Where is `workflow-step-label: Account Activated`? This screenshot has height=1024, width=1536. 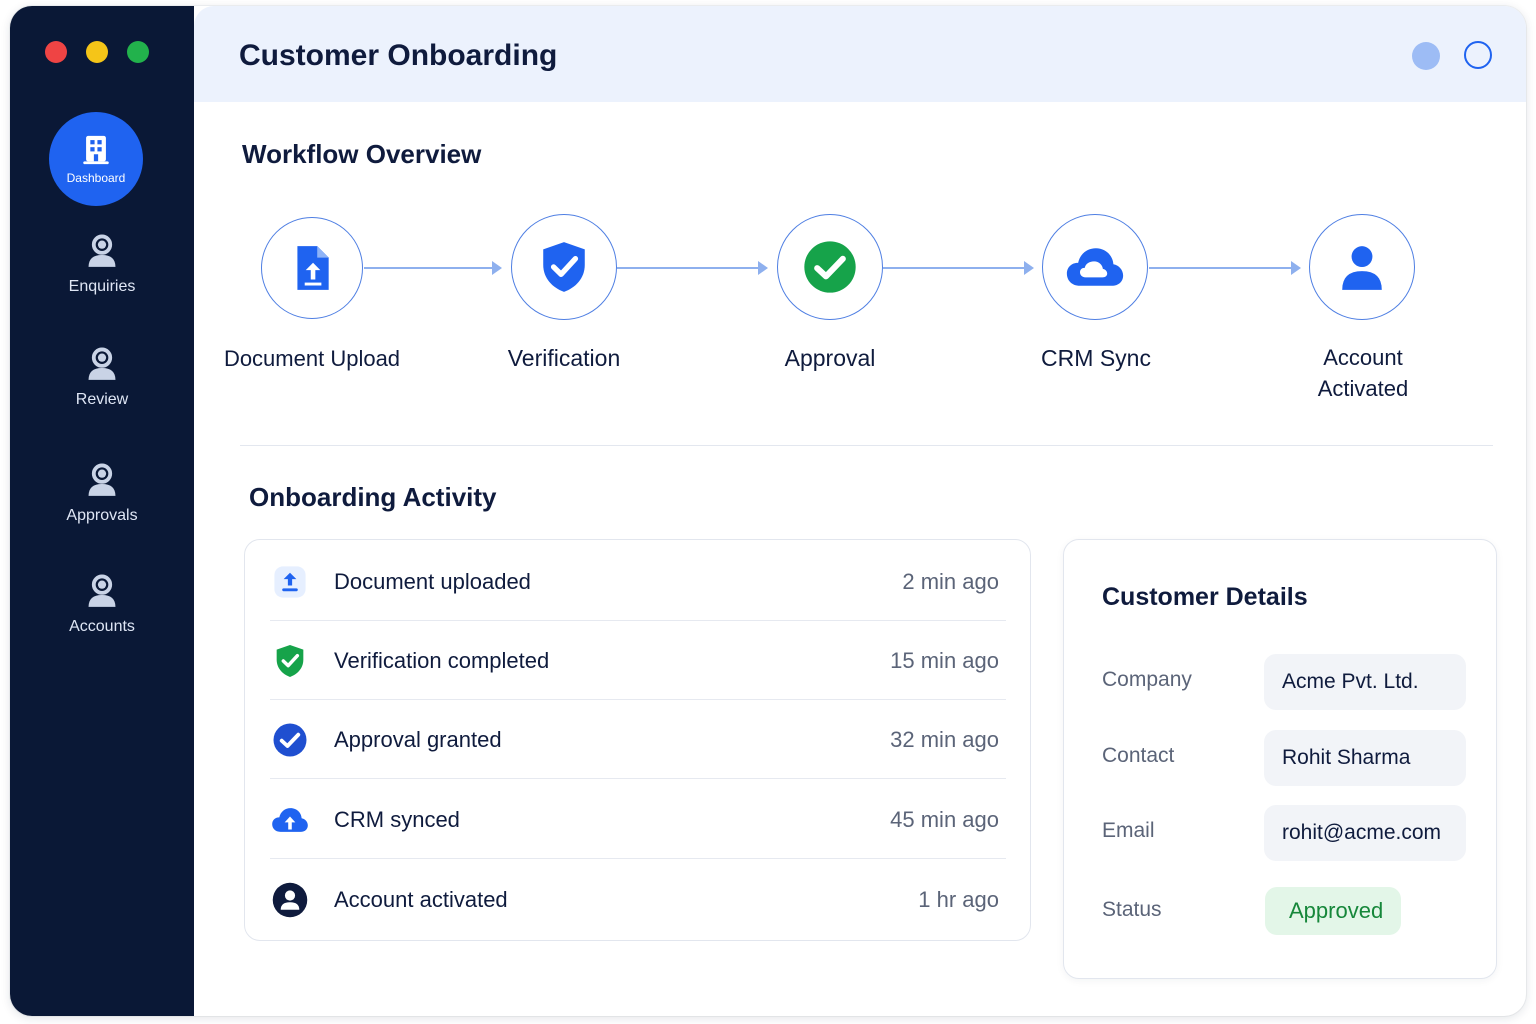
workflow-step-label: Account Activated is located at coordinates (1363, 373).